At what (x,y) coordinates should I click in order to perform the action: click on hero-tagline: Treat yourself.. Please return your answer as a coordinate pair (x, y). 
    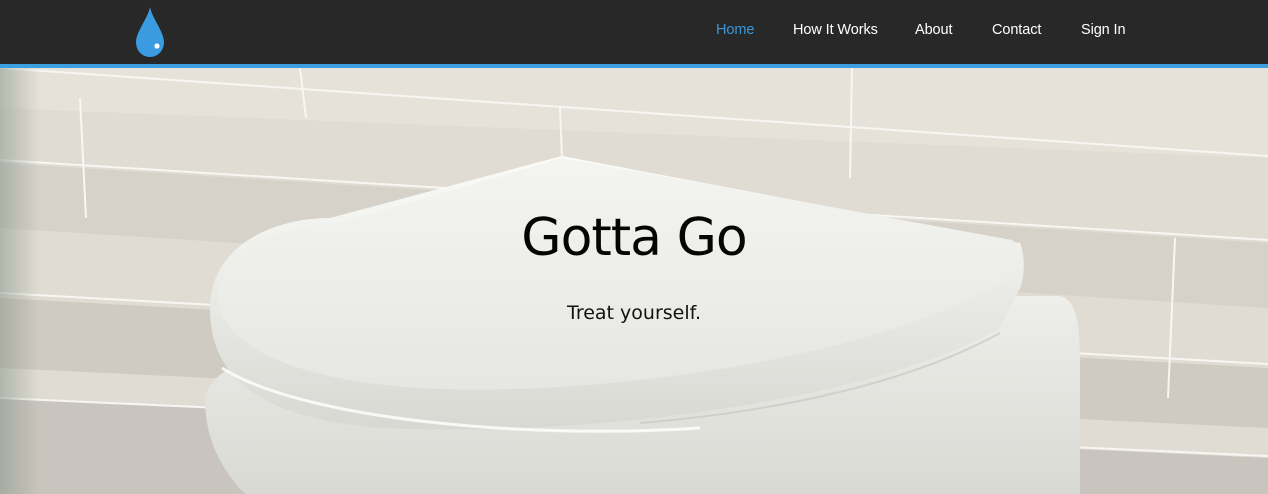
    Looking at the image, I should click on (634, 313).